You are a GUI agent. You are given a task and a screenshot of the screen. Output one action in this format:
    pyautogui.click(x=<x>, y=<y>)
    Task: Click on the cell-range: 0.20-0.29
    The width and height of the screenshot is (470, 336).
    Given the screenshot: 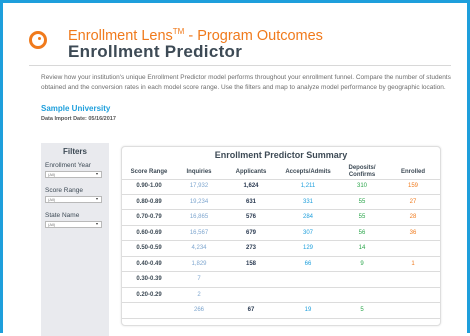 What is the action you would take?
    pyautogui.click(x=149, y=294)
    